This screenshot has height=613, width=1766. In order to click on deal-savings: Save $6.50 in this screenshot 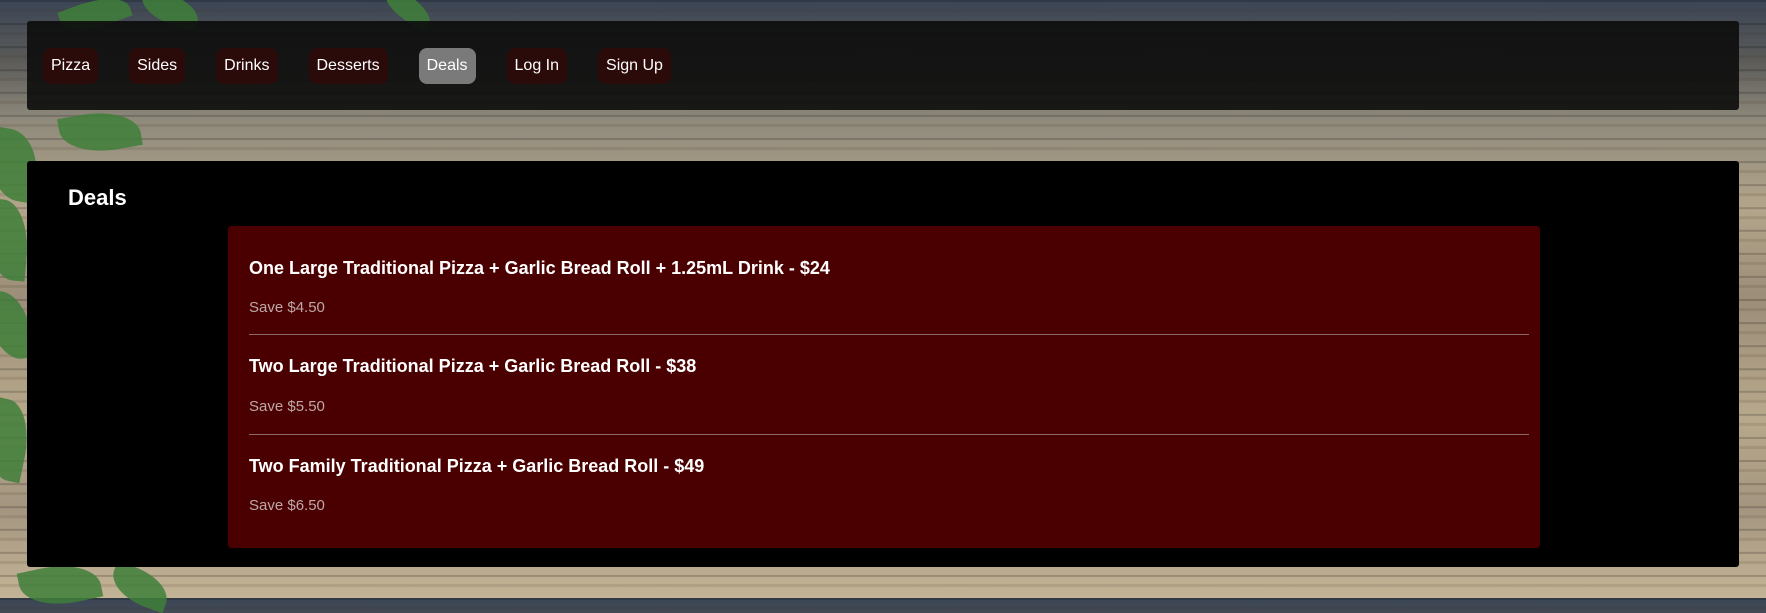, I will do `click(287, 505)`.